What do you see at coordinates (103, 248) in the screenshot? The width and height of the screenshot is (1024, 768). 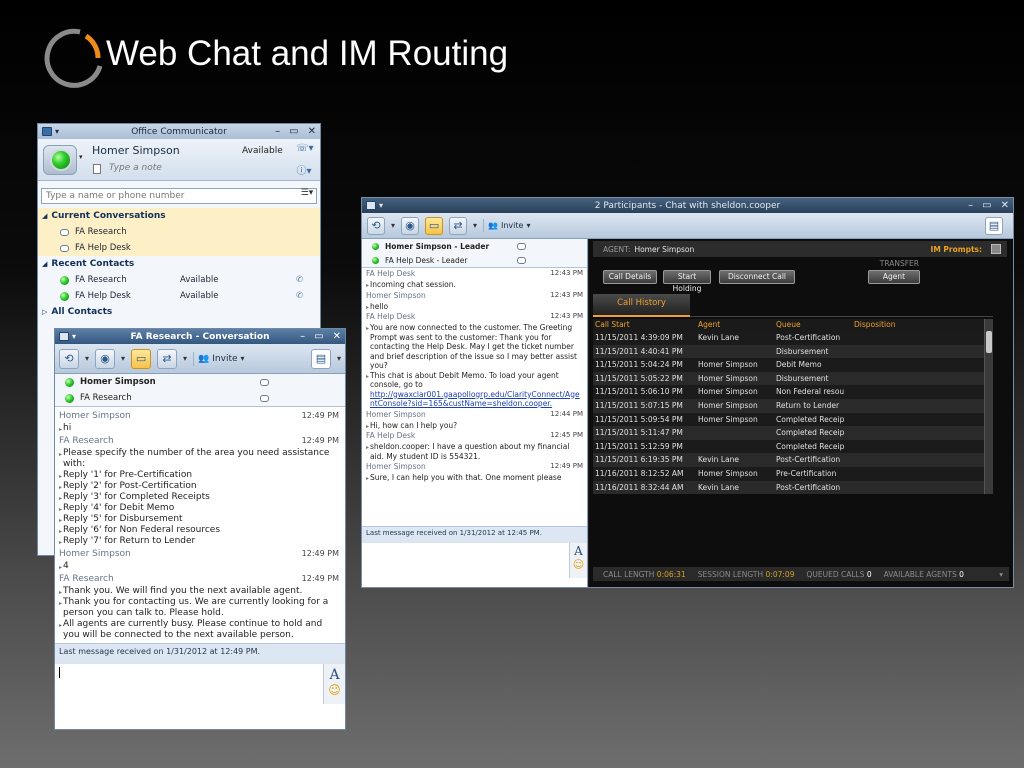 I see `conversation-name: FA Help Desk` at bounding box center [103, 248].